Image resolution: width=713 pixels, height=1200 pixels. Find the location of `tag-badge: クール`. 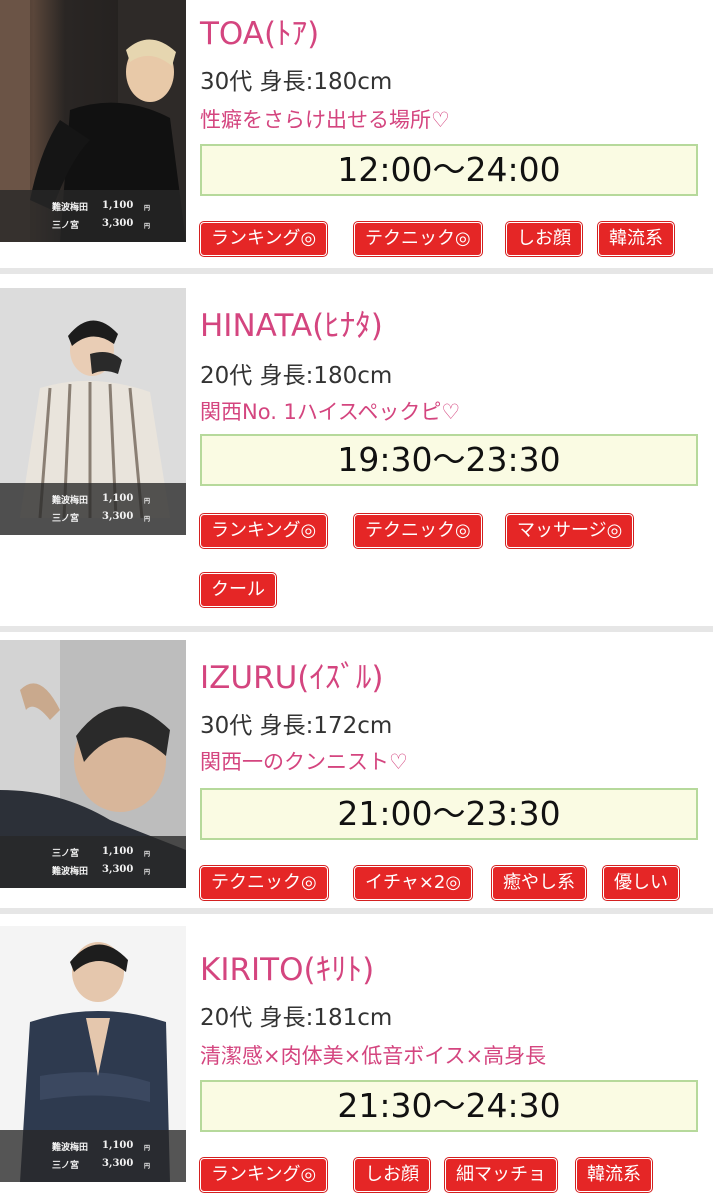

tag-badge: クール is located at coordinates (238, 590).